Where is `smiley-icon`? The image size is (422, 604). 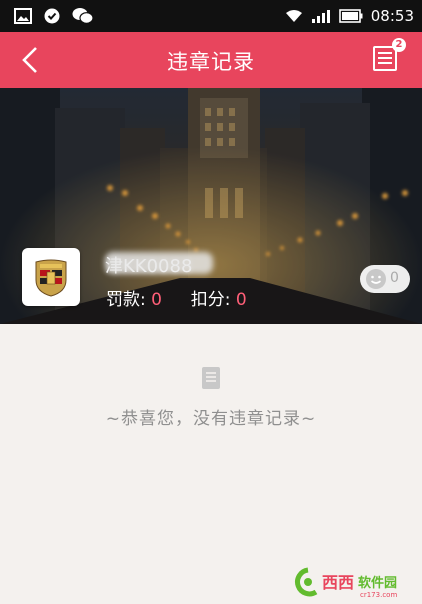
smiley-icon is located at coordinates (376, 279).